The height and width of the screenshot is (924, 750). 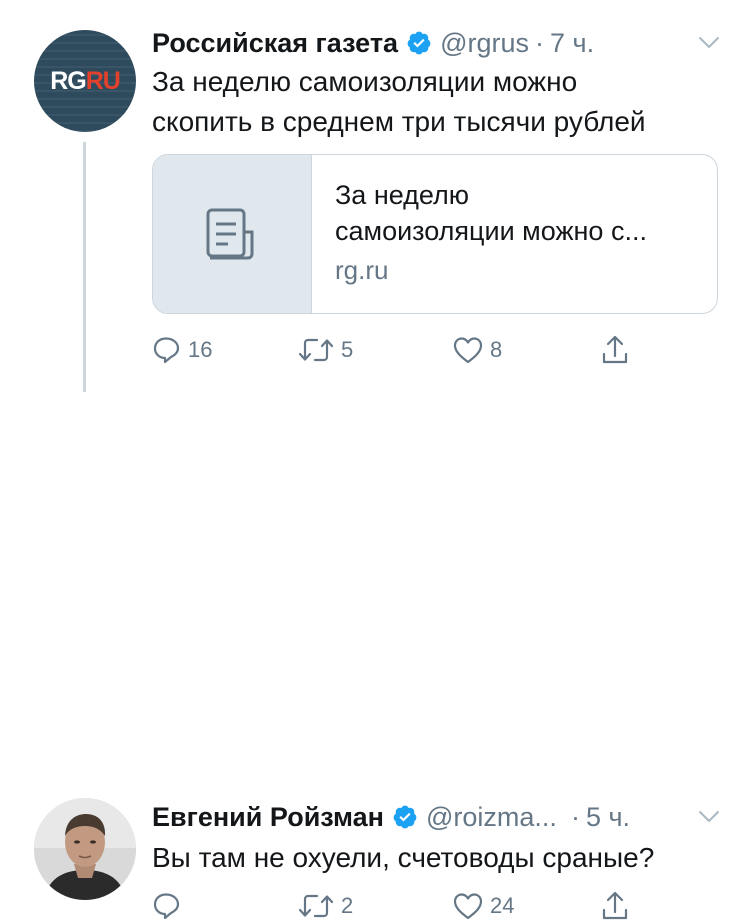 I want to click on tweet-header: Евгений Ройзман @roizma... · 5 ч., so click(x=391, y=817).